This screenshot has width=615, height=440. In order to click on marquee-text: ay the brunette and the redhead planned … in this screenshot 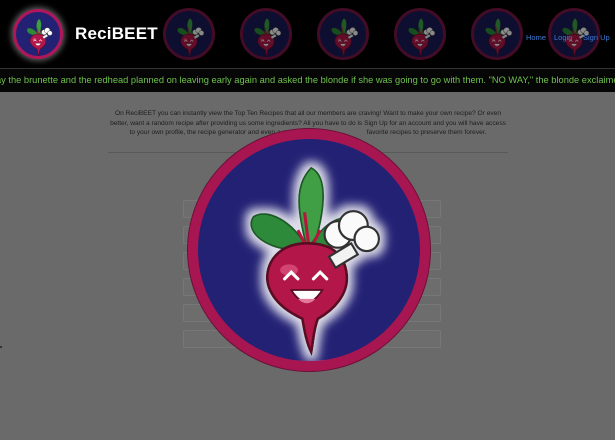, I will do `click(307, 80)`.